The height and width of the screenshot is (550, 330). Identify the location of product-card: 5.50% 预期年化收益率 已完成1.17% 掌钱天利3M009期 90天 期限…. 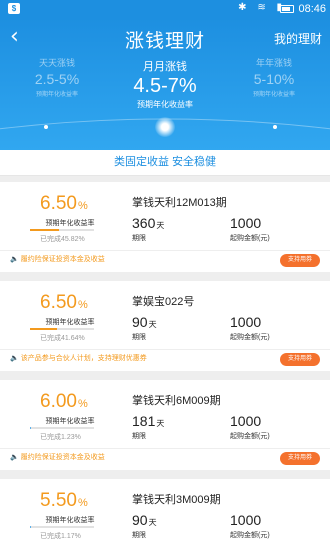
(165, 514).